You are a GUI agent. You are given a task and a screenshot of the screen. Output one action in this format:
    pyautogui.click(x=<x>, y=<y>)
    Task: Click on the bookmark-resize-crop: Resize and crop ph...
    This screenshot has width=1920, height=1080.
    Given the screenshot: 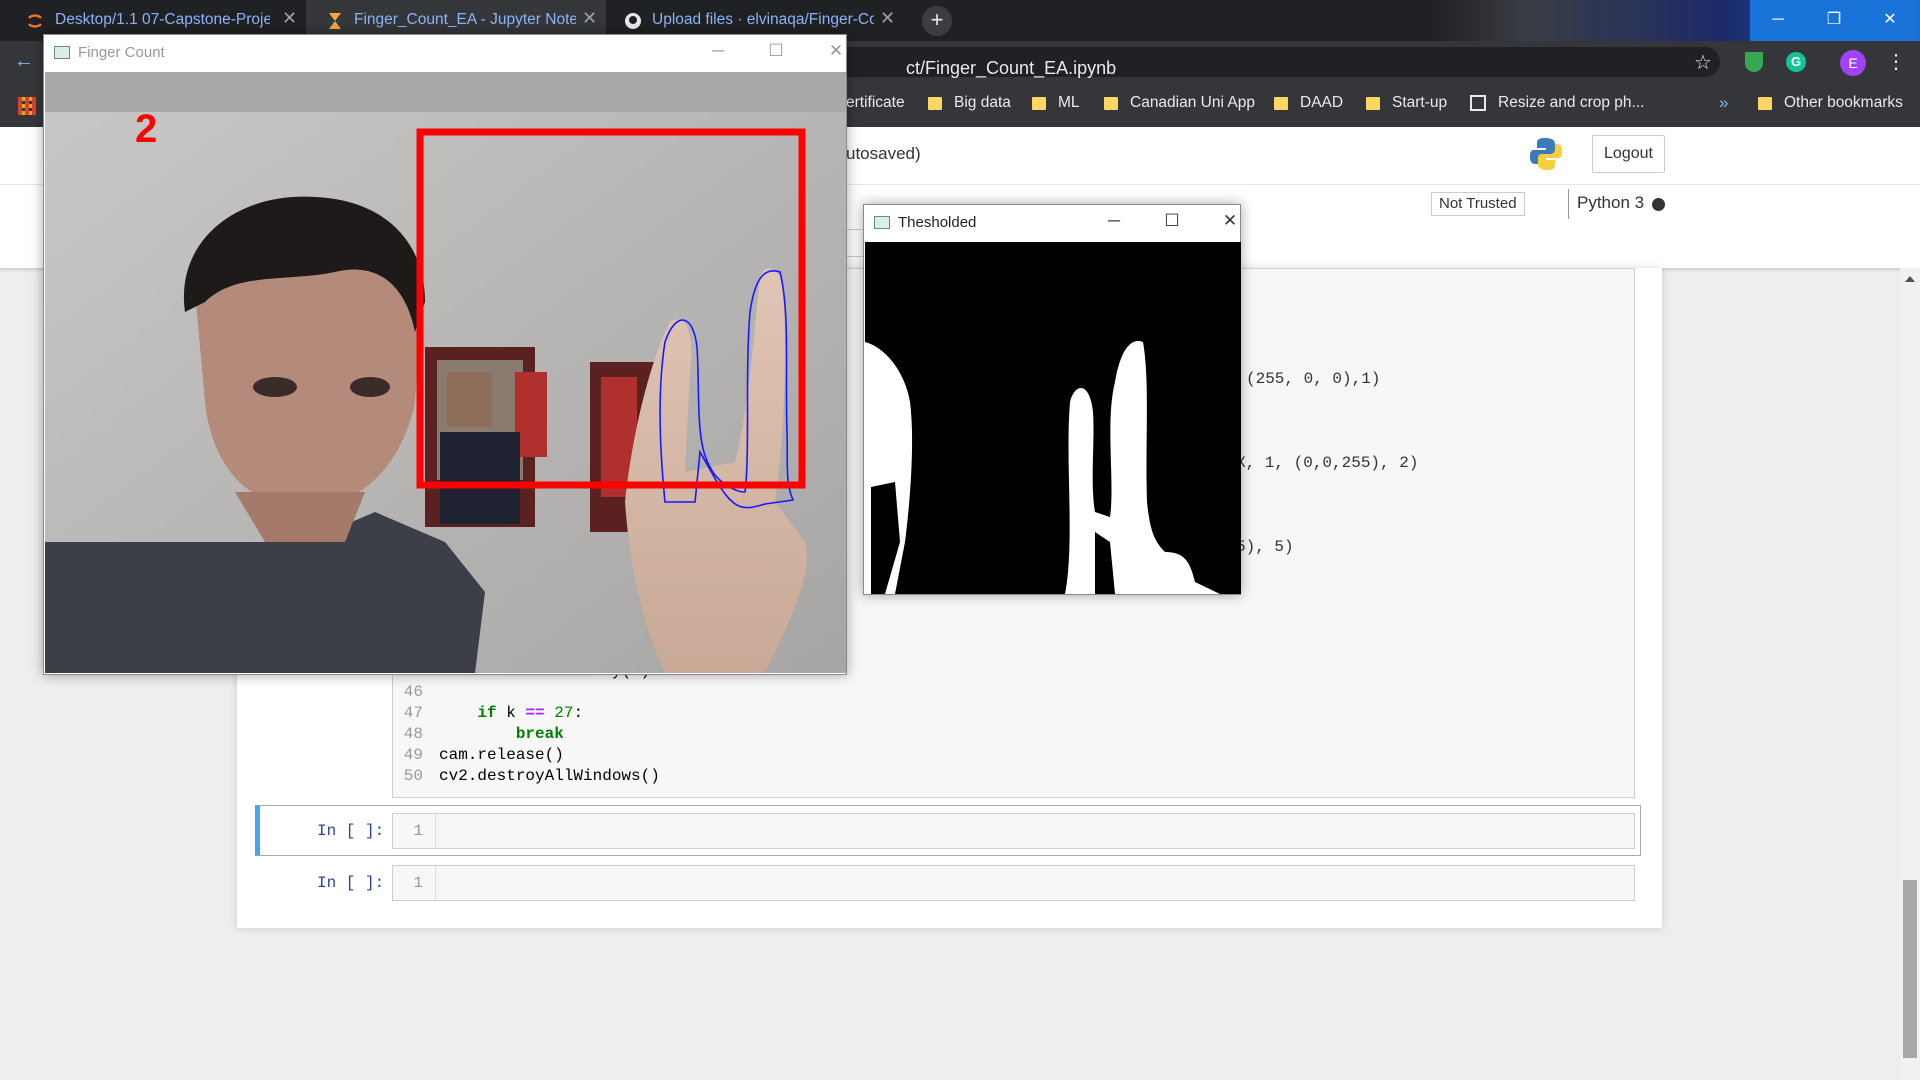 What is the action you would take?
    pyautogui.click(x=1557, y=103)
    